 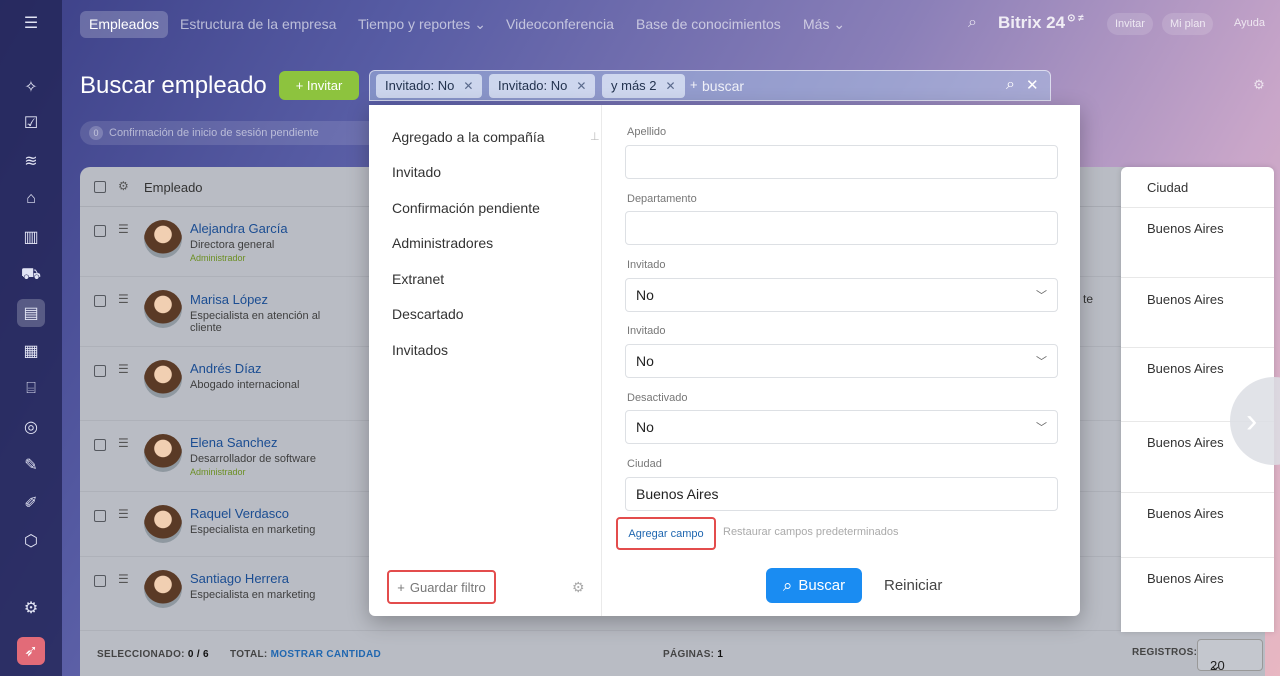 What do you see at coordinates (239, 513) in the screenshot?
I see `employee-name: Raquel Verdasco` at bounding box center [239, 513].